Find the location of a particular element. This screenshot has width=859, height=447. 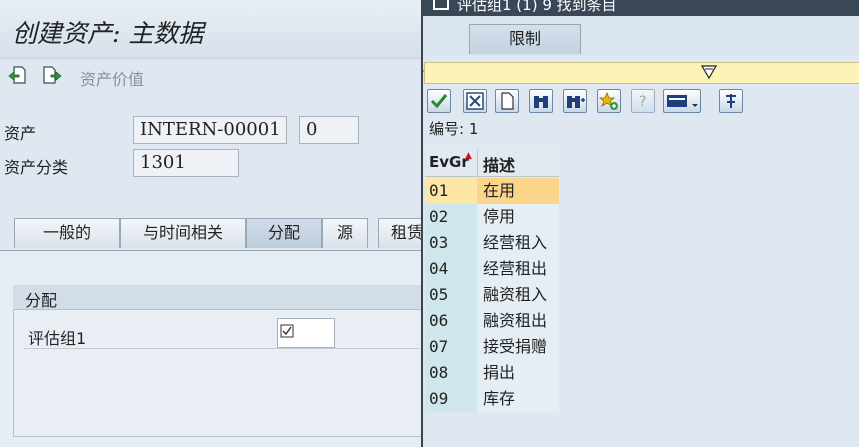

asset-class-field: 1301 is located at coordinates (186, 163).